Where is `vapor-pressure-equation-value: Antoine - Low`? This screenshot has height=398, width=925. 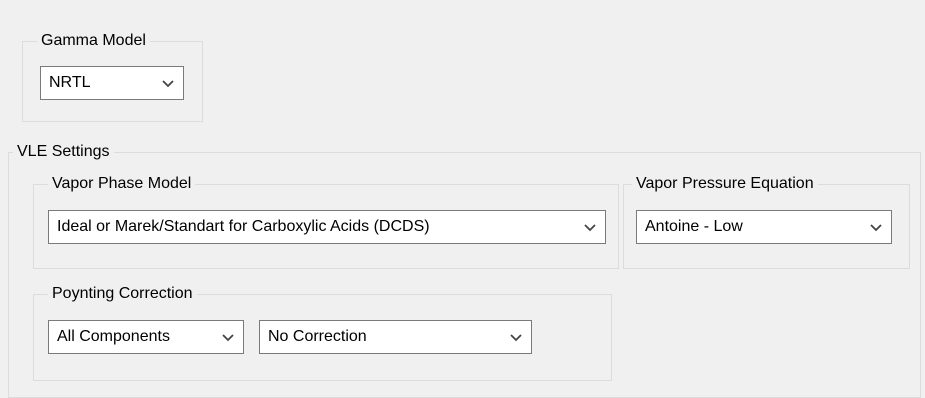
vapor-pressure-equation-value: Antoine - Low is located at coordinates (694, 226).